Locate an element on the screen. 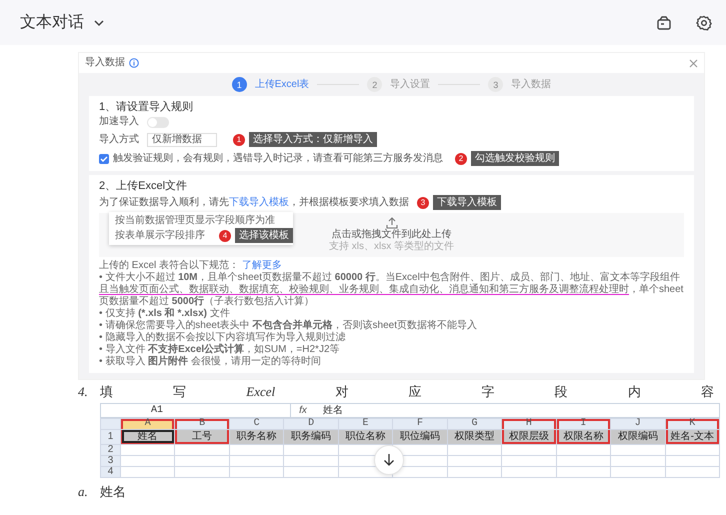  toggle-switch is located at coordinates (158, 122).